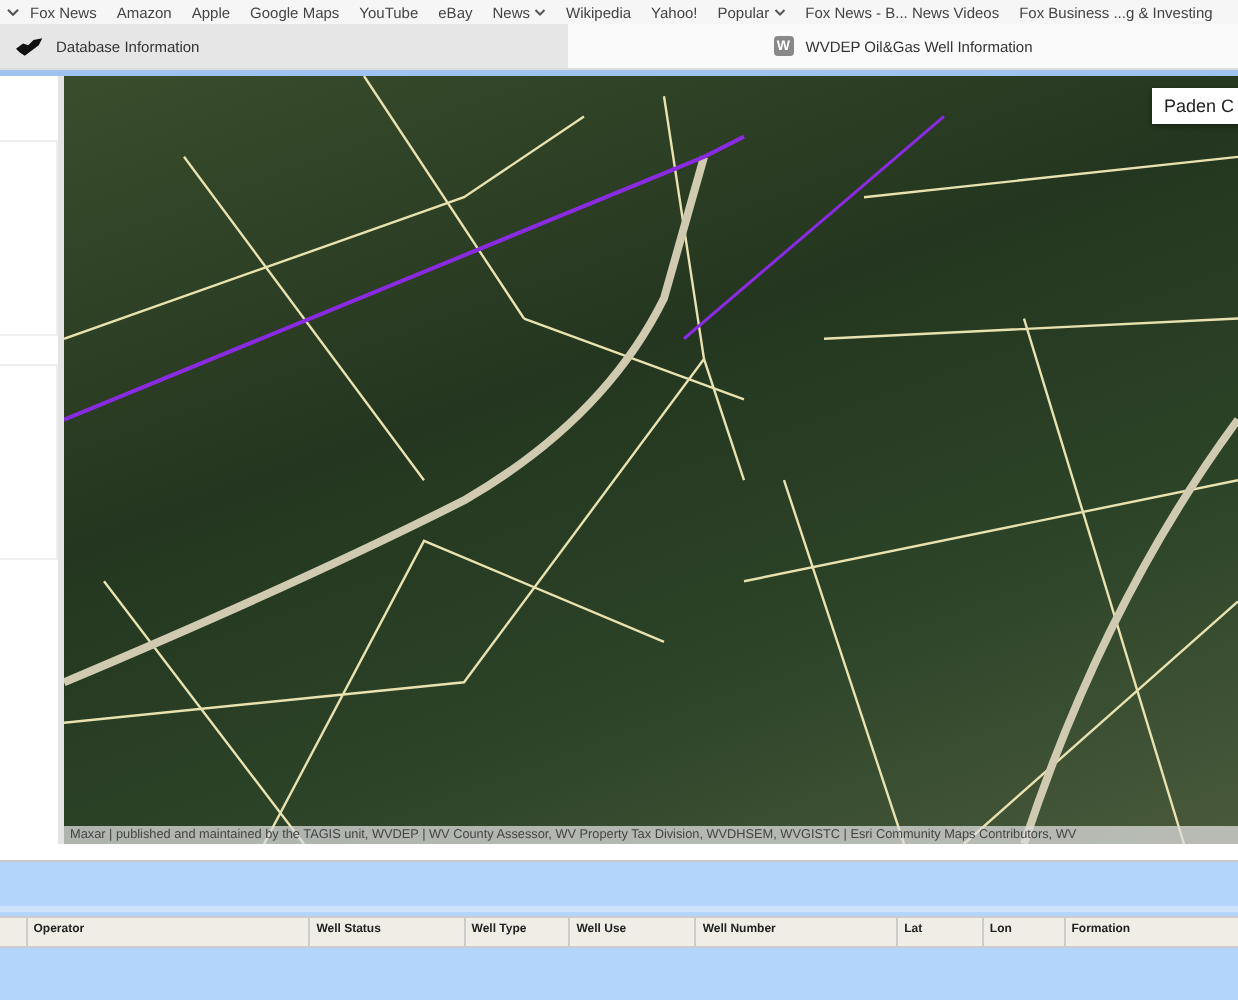  Describe the element at coordinates (1194, 106) in the screenshot. I see `map-popup: Paden C` at that location.